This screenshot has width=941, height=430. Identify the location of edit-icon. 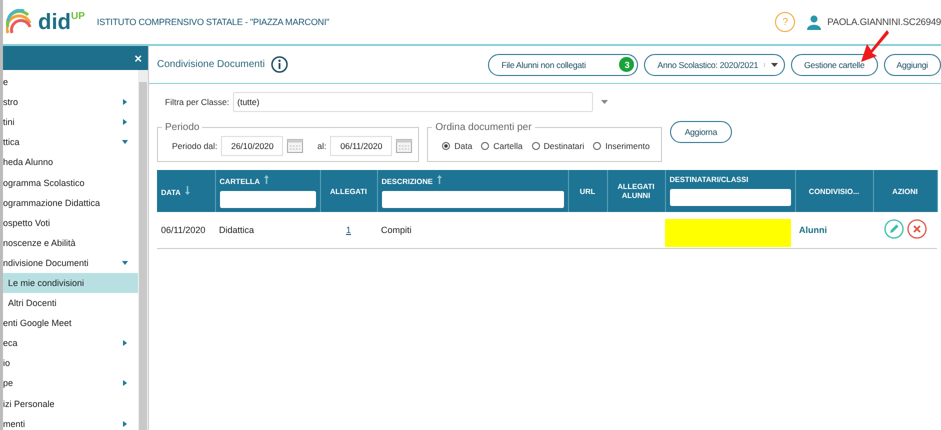
(894, 228).